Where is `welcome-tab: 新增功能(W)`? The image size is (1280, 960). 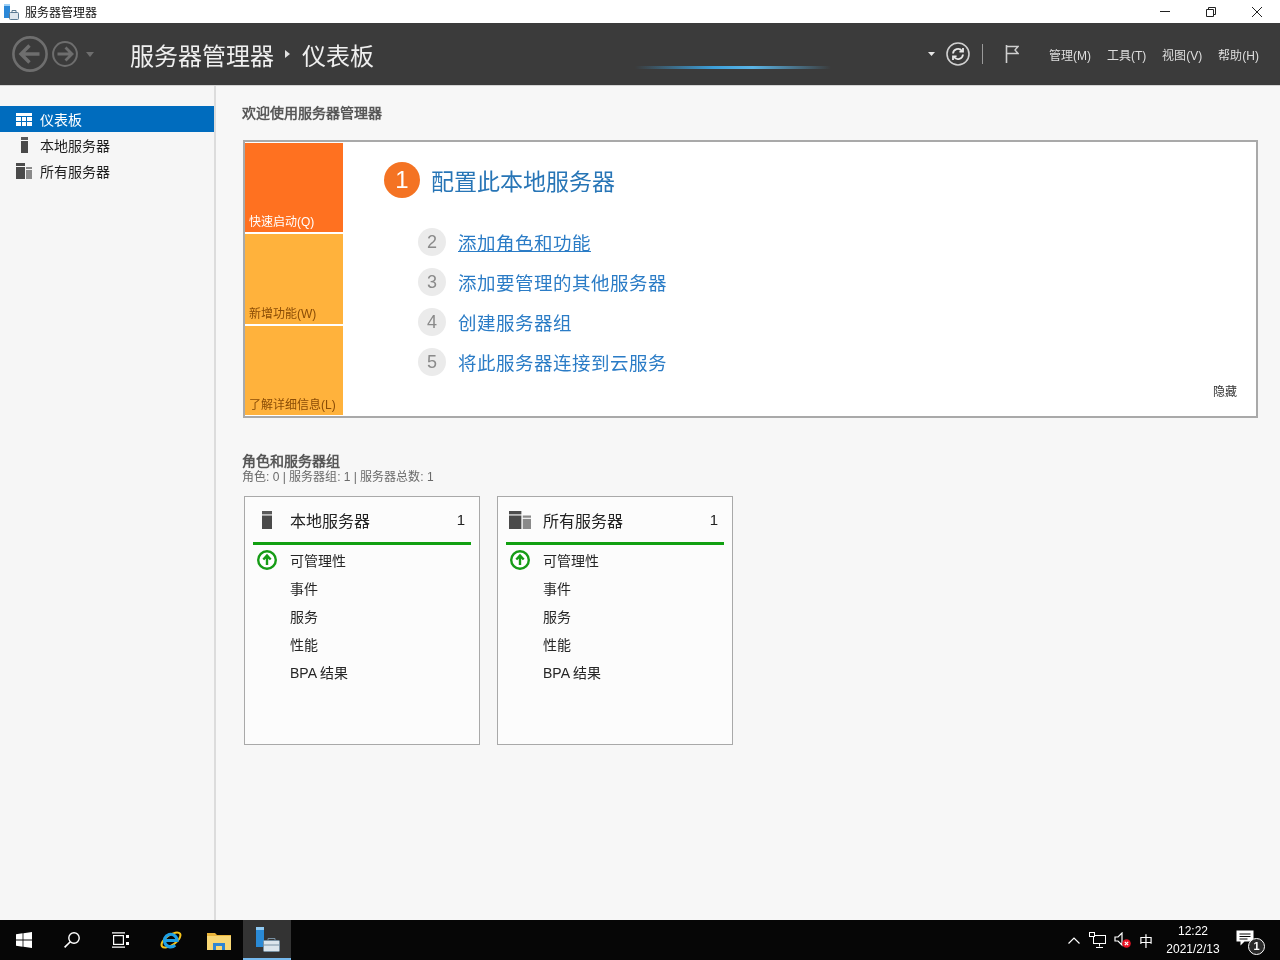 welcome-tab: 新增功能(W) is located at coordinates (294, 279).